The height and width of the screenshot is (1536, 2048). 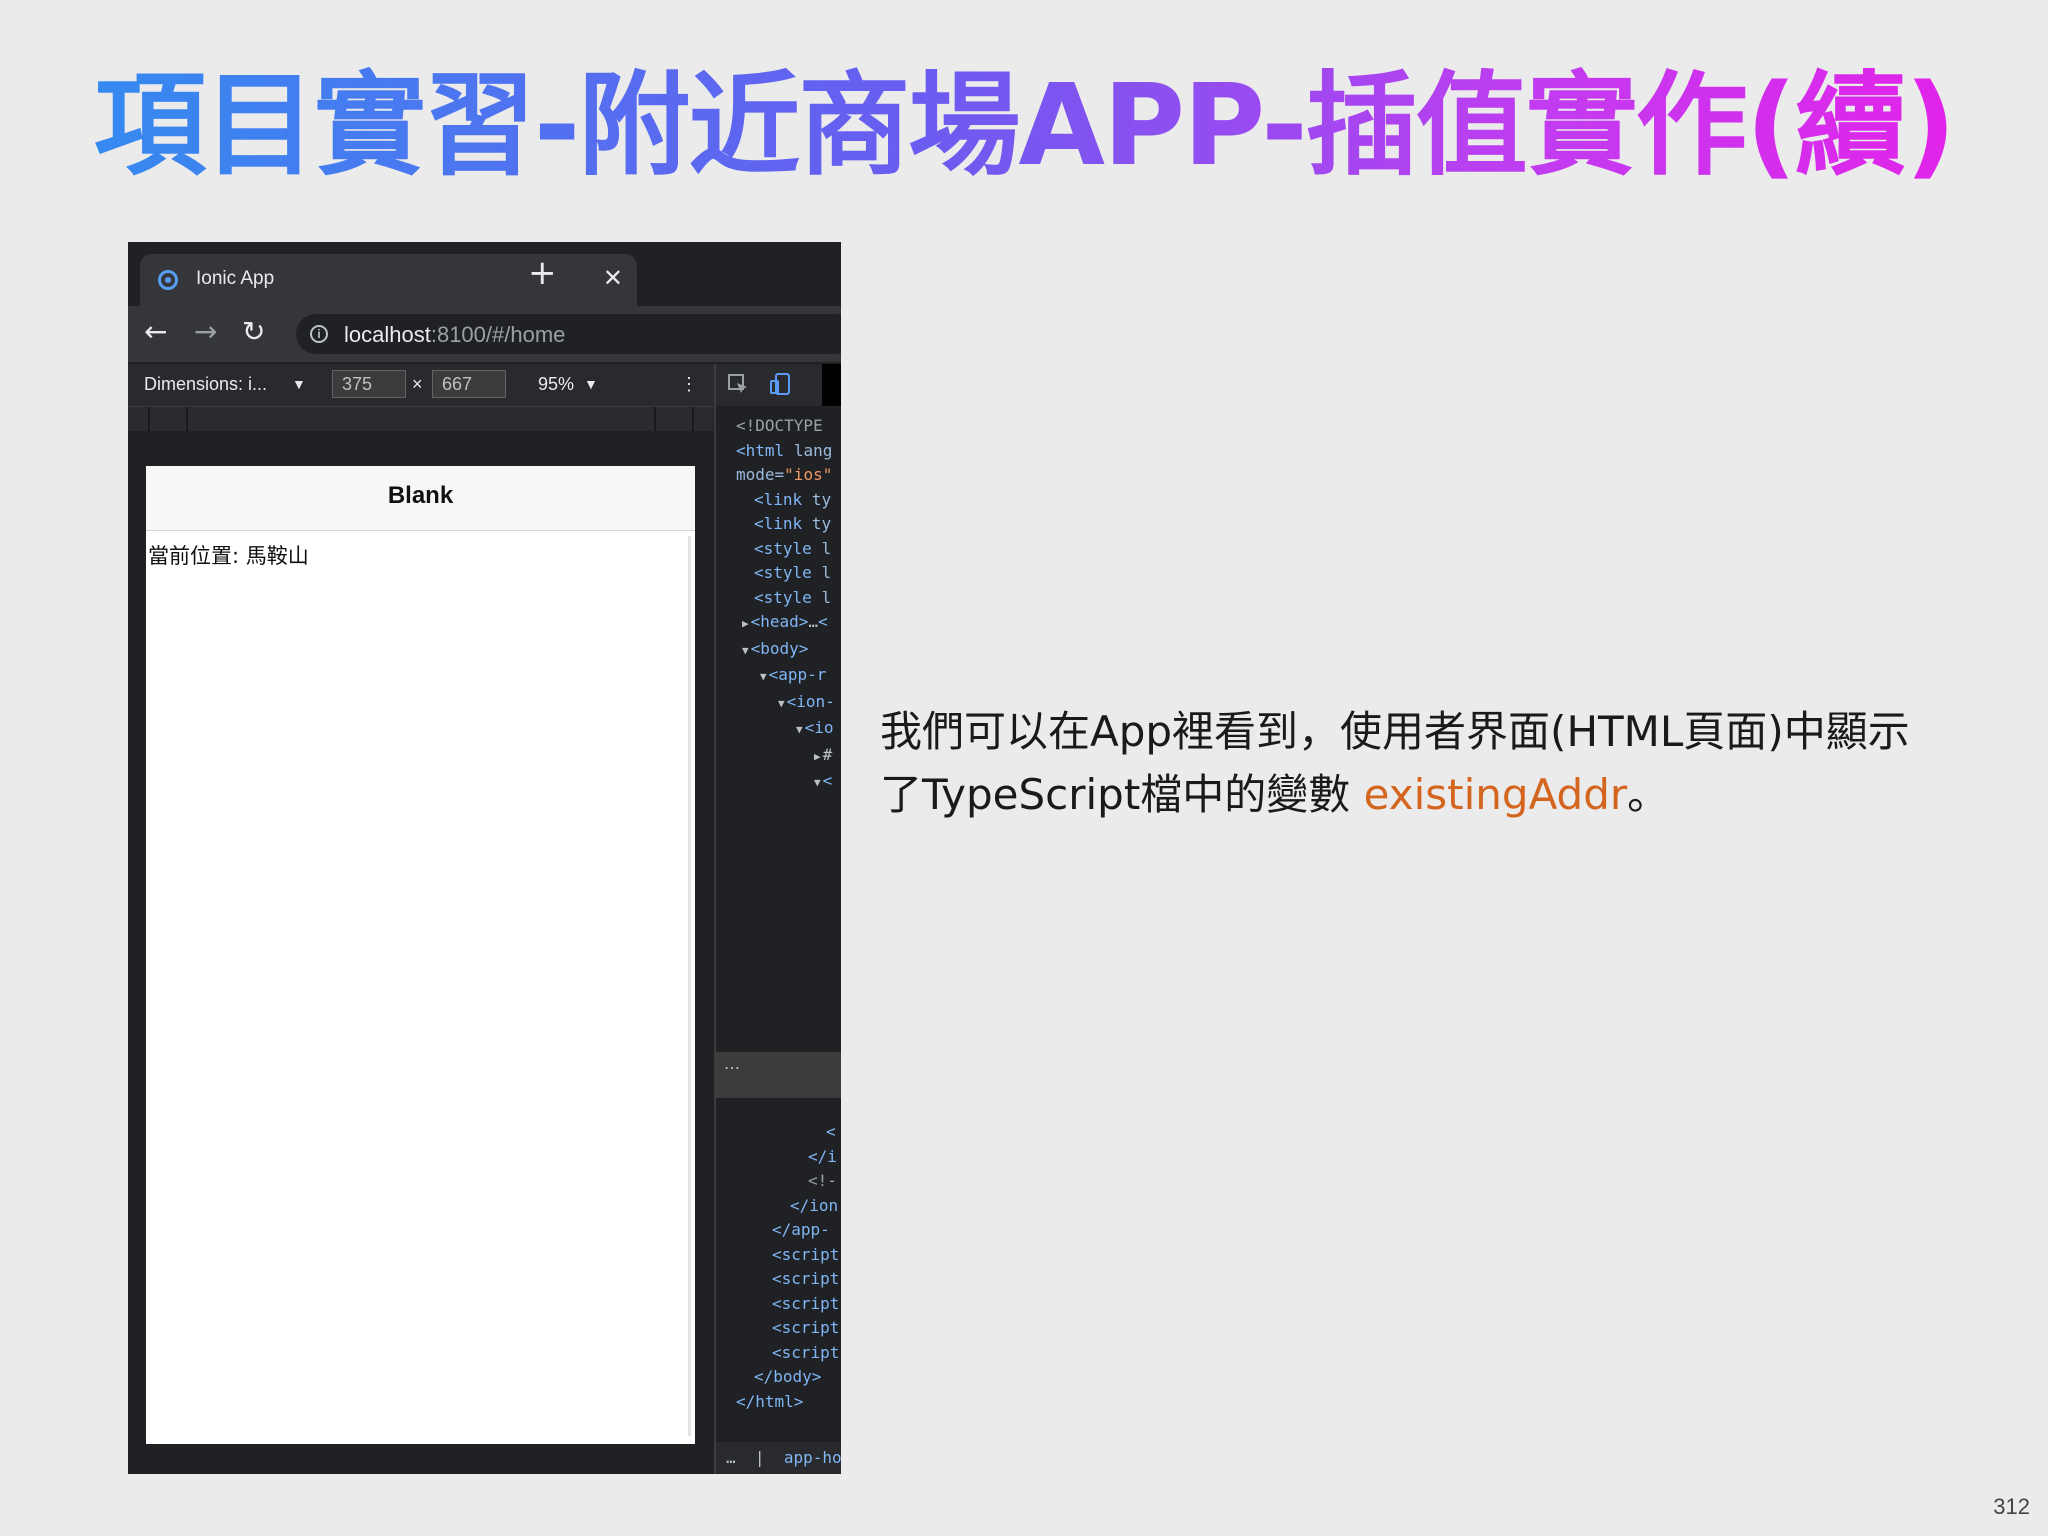 I want to click on caption-end: 。, so click(x=1648, y=794).